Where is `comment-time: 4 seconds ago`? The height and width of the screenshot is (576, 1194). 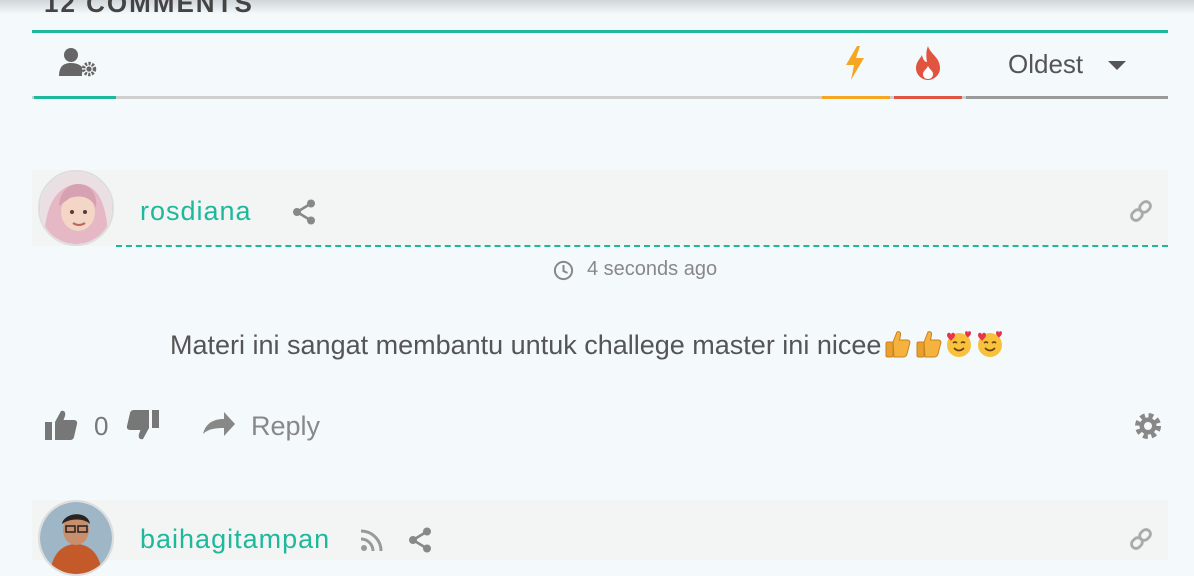 comment-time: 4 seconds ago is located at coordinates (652, 269).